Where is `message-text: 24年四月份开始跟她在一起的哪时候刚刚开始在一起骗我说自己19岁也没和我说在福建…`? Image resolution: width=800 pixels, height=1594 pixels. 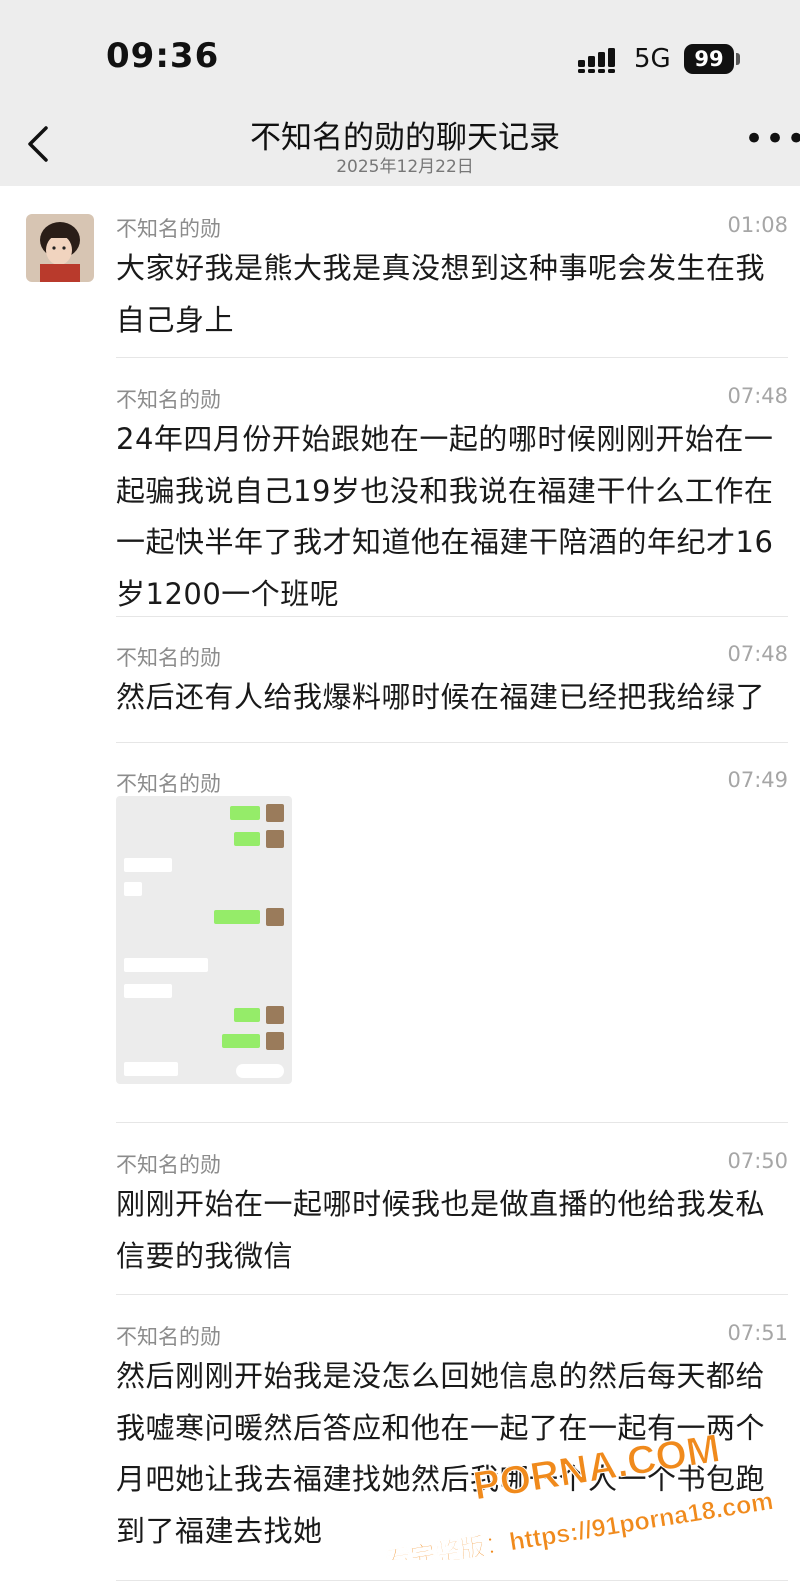
message-text: 24年四月份开始跟她在一起的哪时候刚刚开始在一起骗我说自己19岁也没和我说在福建… is located at coordinates (445, 516).